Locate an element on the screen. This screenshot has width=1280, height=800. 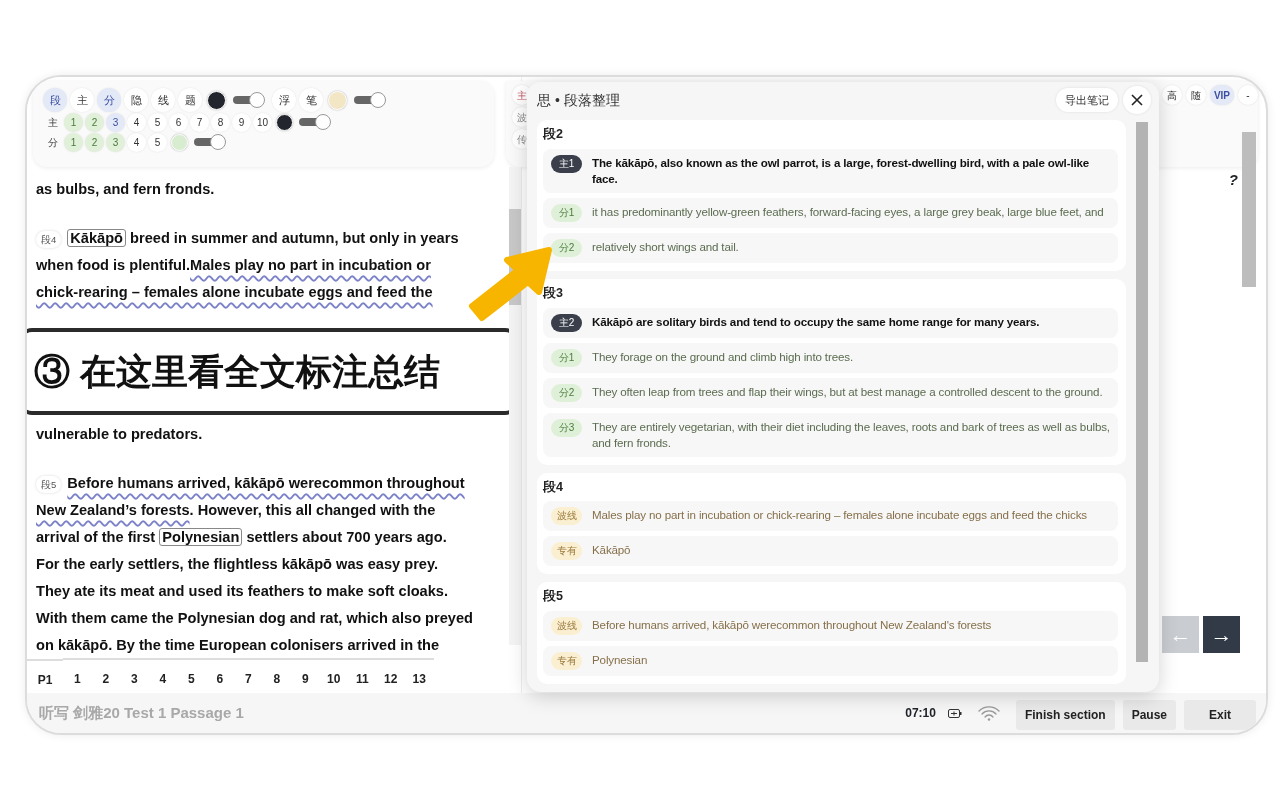
exit-button: Exit is located at coordinates (1220, 715).